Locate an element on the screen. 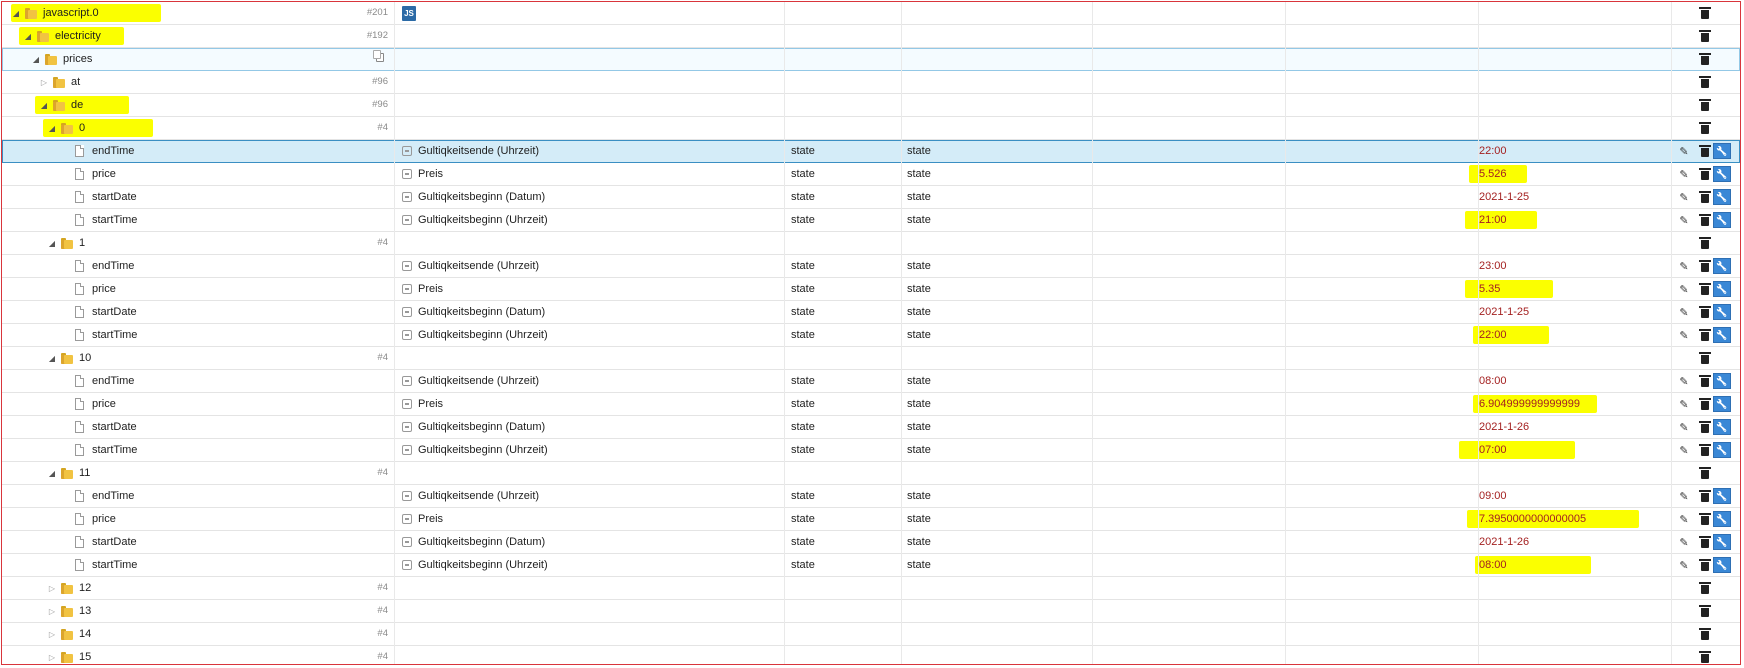 This screenshot has width=1744, height=668. tree-state-row: price Preis state state 7.3950000000000005 ✎ 🔧 is located at coordinates (871, 519).